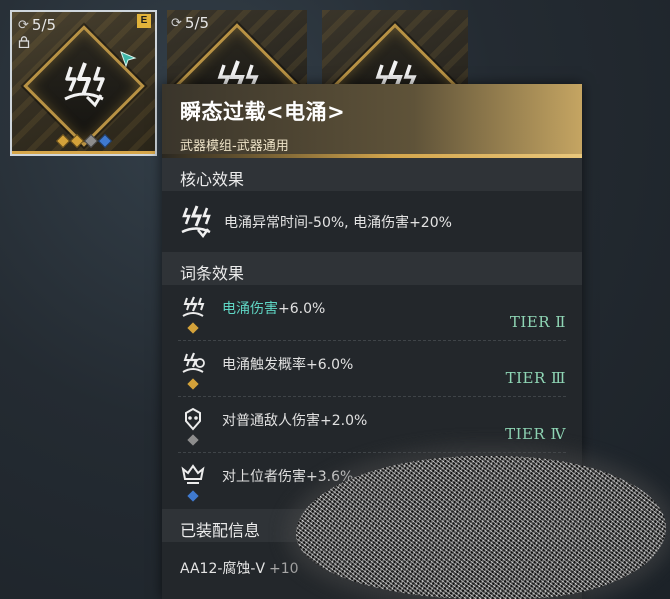 The image size is (670, 599). What do you see at coordinates (288, 477) in the screenshot?
I see `affix-text: 对上位者伤害+3.6%` at bounding box center [288, 477].